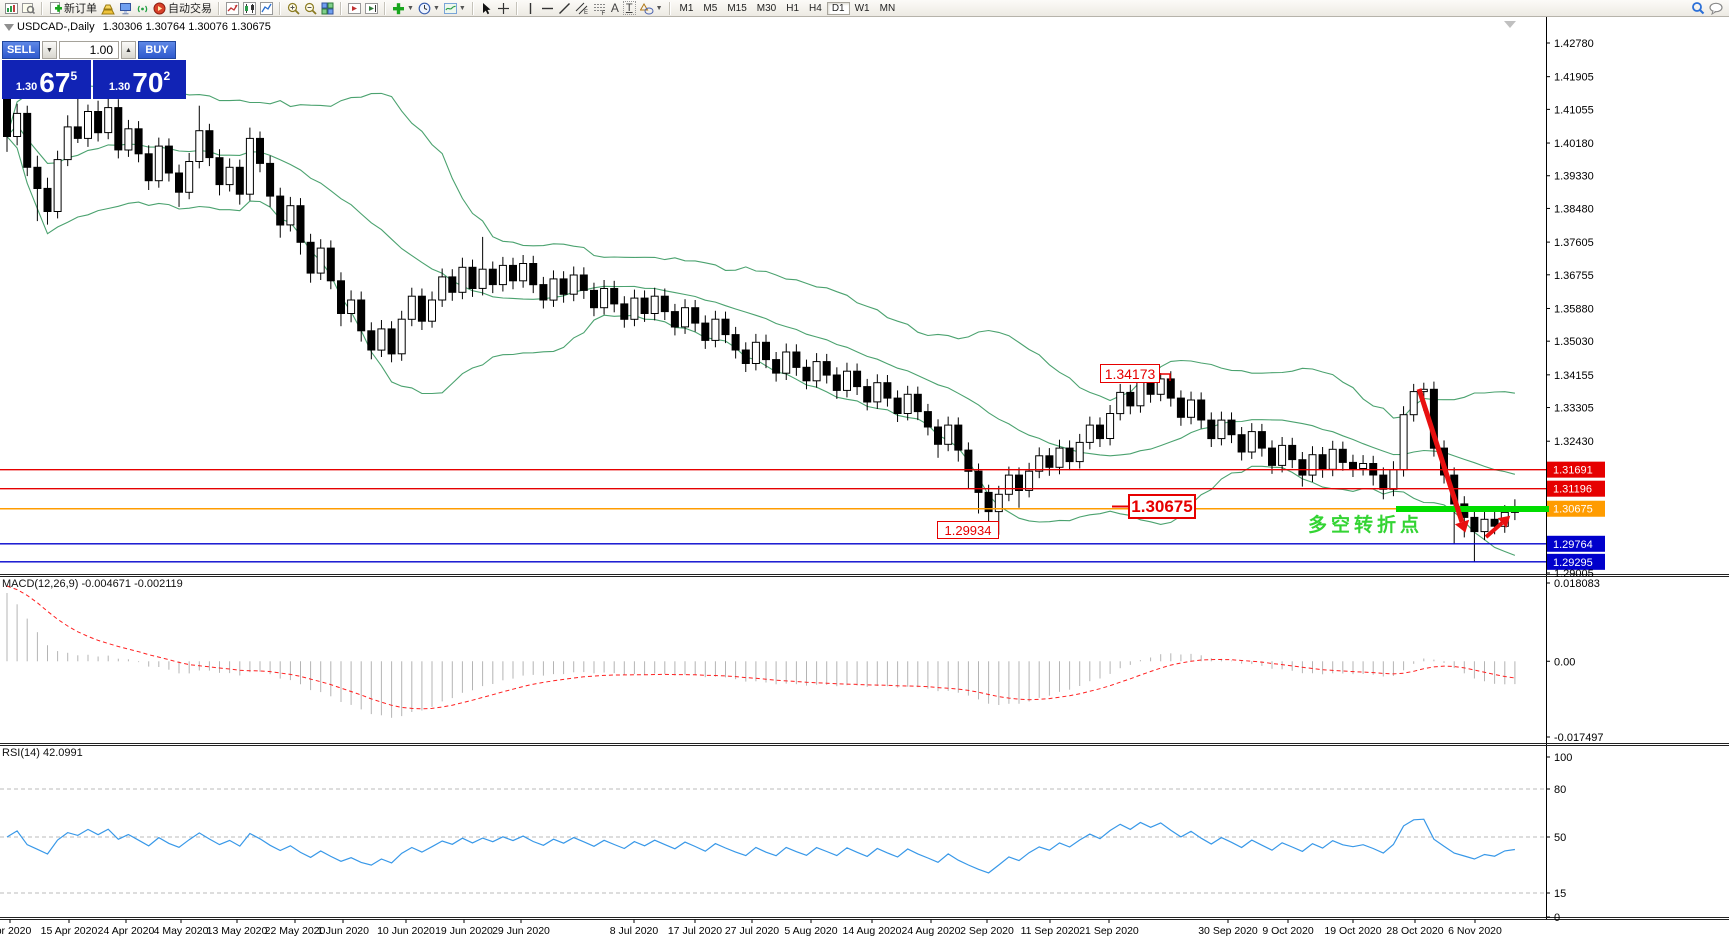 The image size is (1729, 944). What do you see at coordinates (646, 8) in the screenshot?
I see `shapes-icon` at bounding box center [646, 8].